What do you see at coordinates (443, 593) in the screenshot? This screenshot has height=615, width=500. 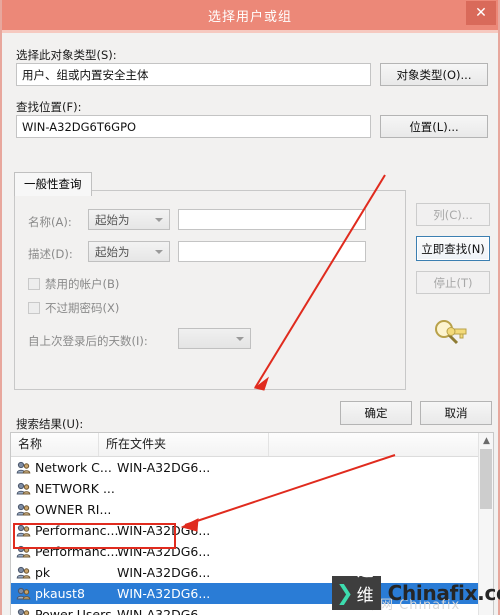 I see `watermark-en-text: Chinafix.com` at bounding box center [443, 593].